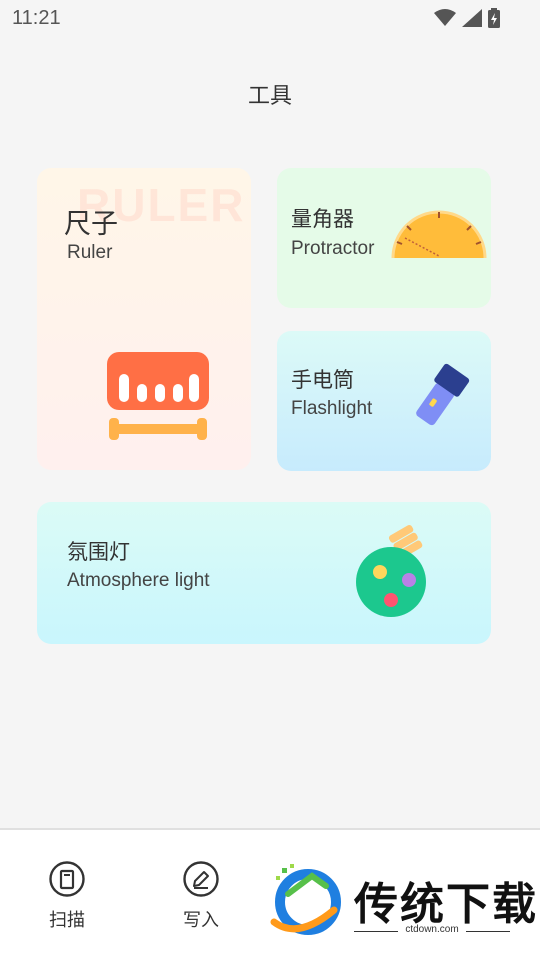 Image resolution: width=540 pixels, height=962 pixels. Describe the element at coordinates (144, 319) in the screenshot. I see `ruler-card: RULER 尺子 Ruler` at that location.